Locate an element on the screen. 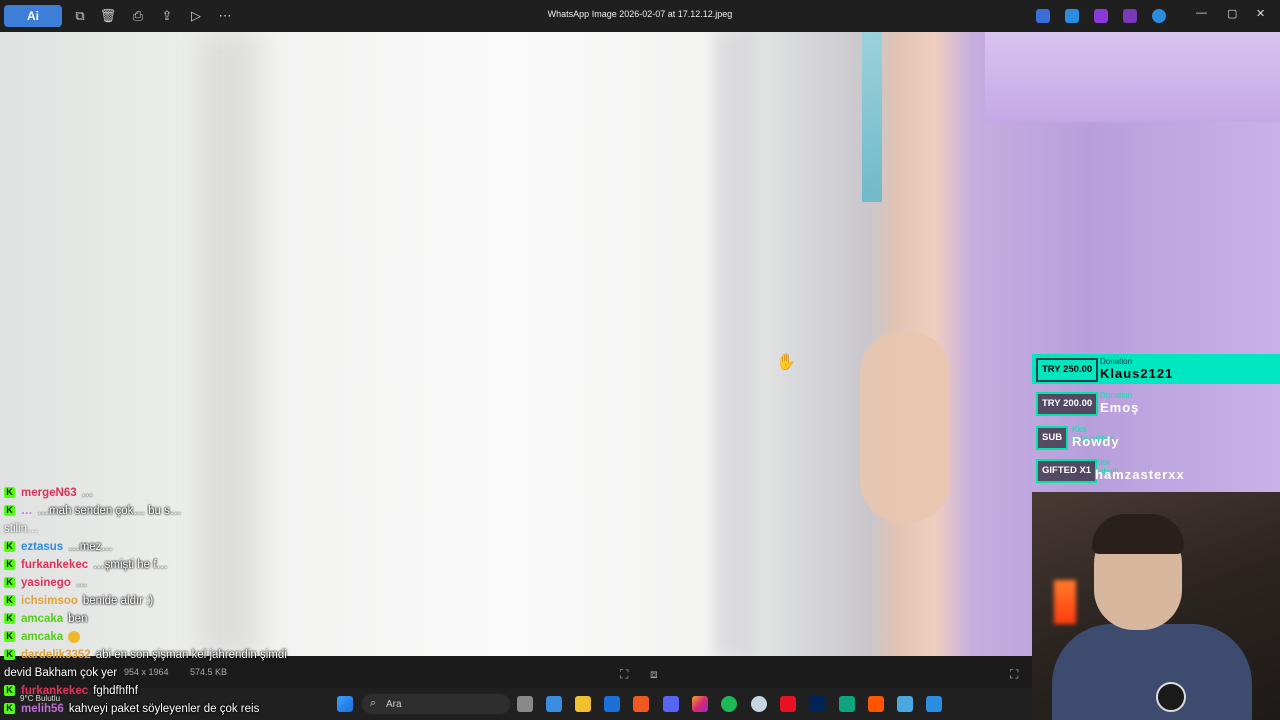 Image resolution: width=1280 pixels, height=720 pixels. chat-text: abi en son şişman kel jahrendin şimdi is located at coordinates (191, 655).